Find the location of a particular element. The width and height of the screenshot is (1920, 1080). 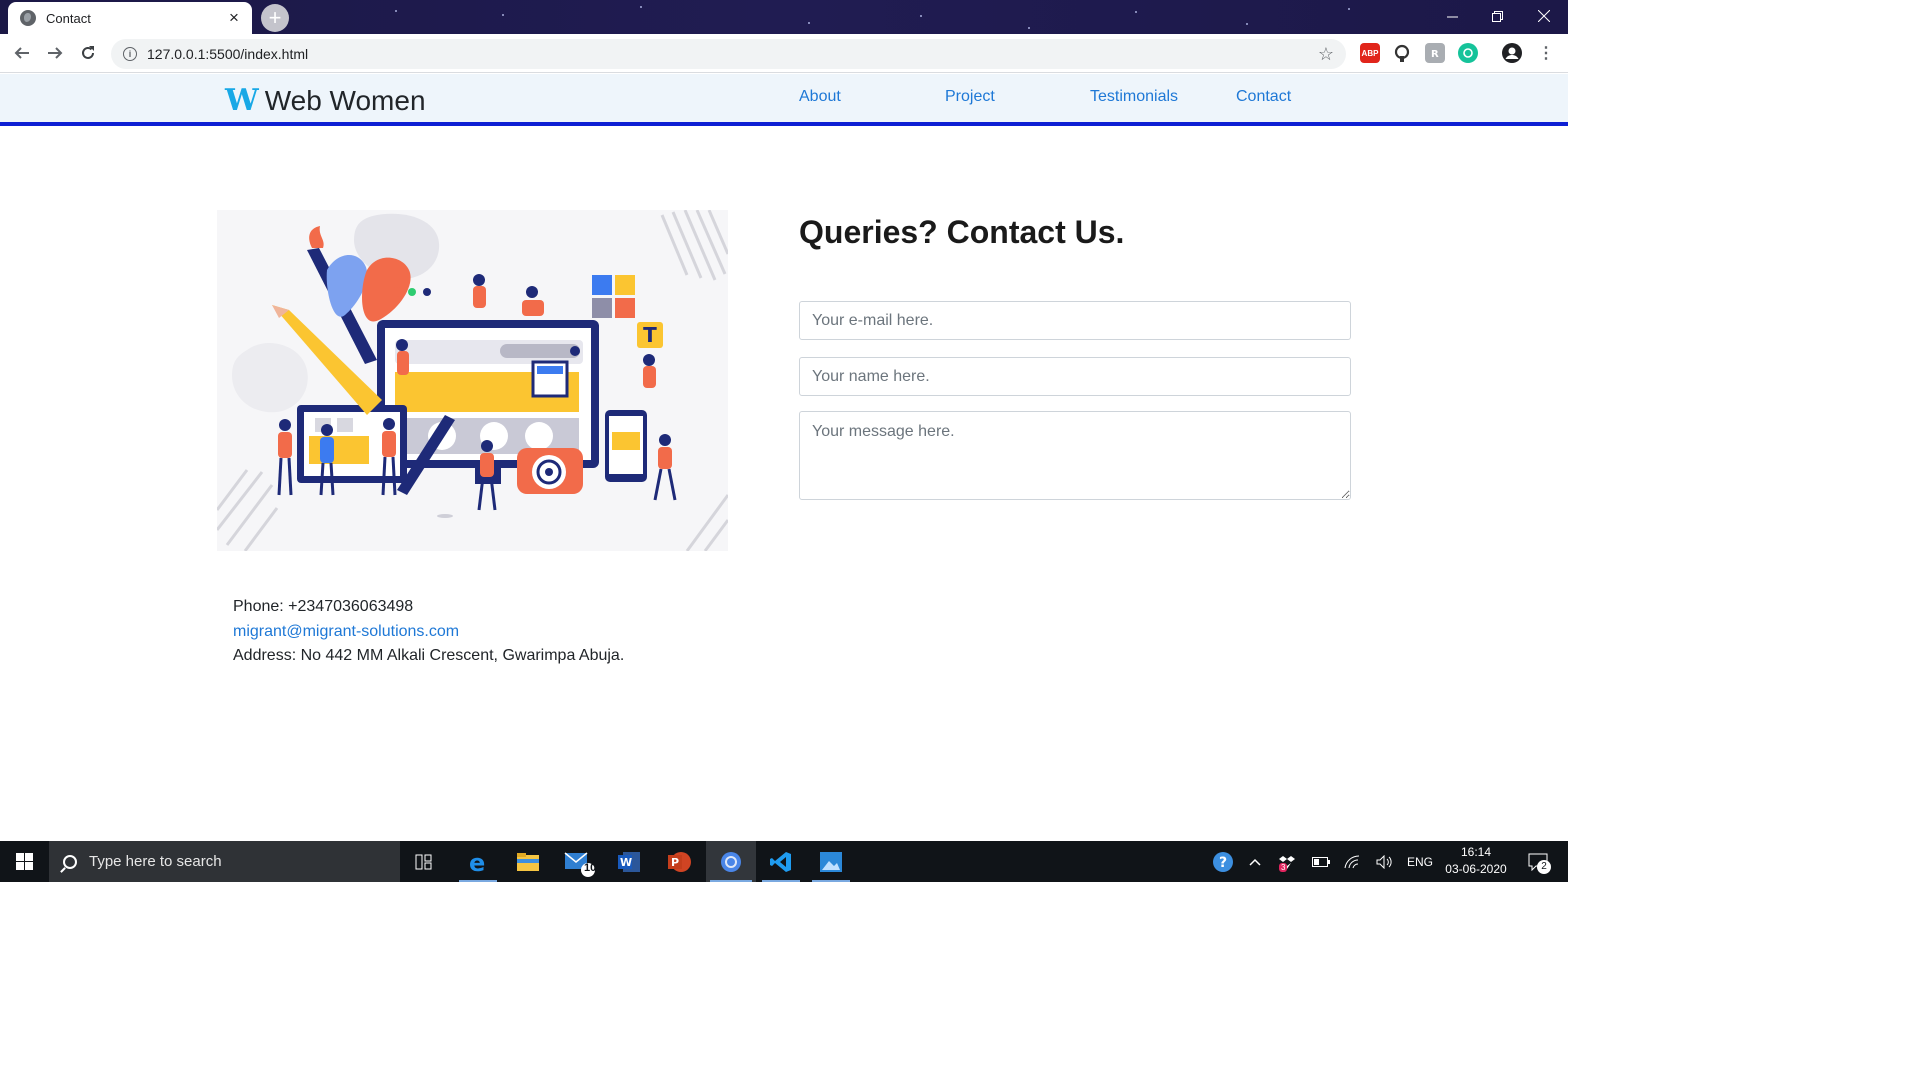

close-icon is located at coordinates (1544, 16).